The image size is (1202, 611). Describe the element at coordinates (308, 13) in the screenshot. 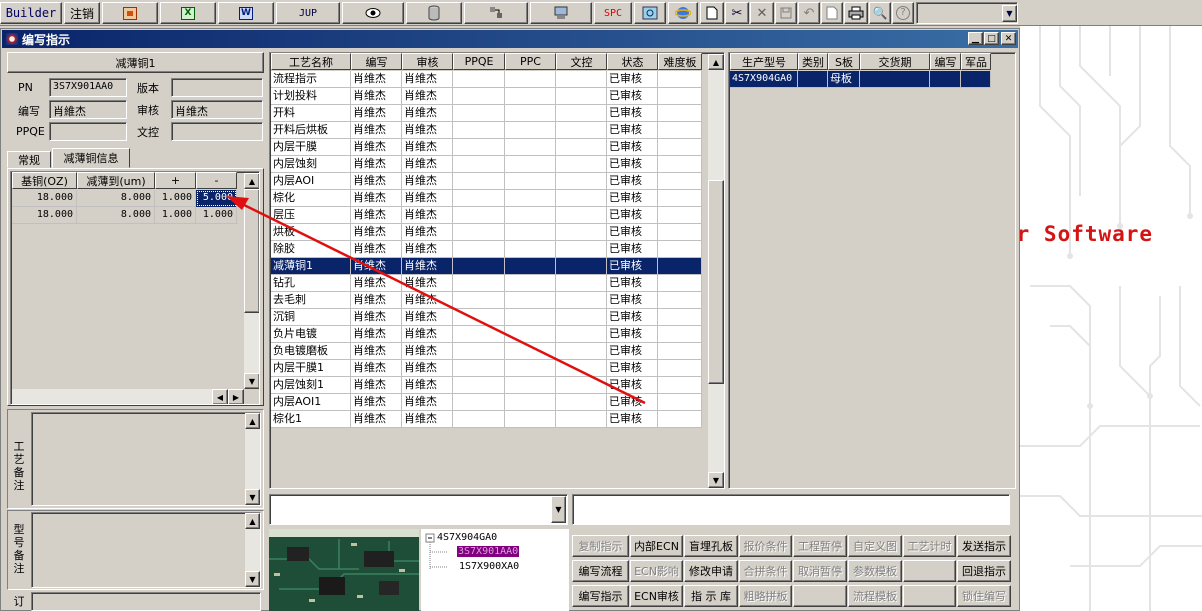

I see `jup-button: JUP` at that location.